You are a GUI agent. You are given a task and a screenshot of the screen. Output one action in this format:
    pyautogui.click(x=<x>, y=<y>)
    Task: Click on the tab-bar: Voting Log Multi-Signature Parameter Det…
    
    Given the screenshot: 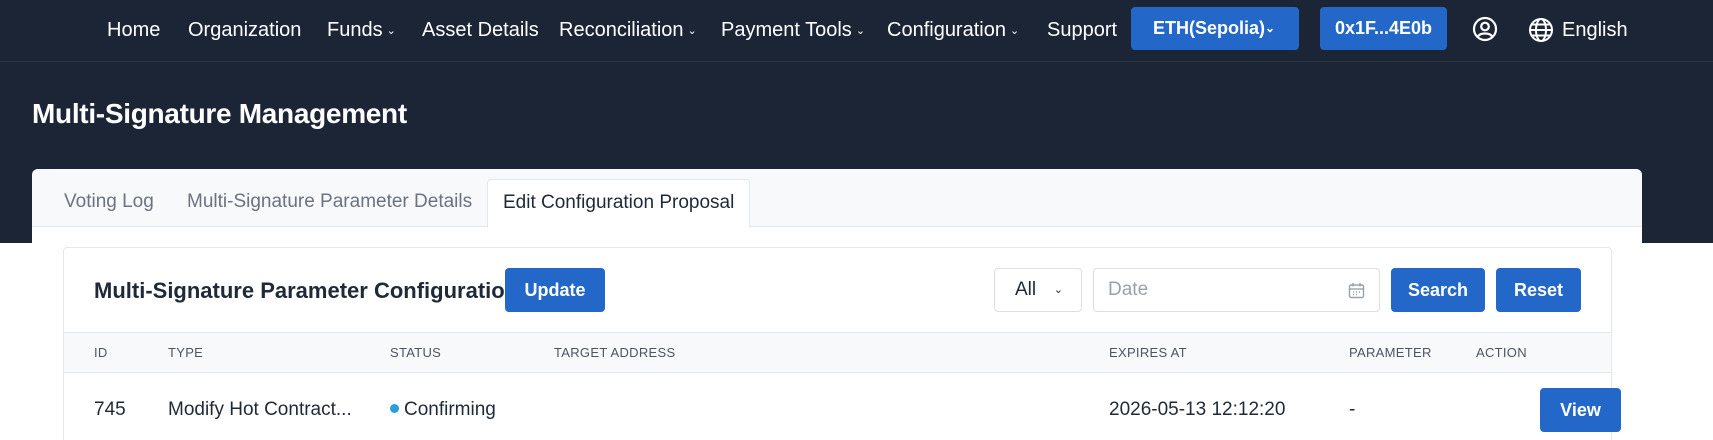 What is the action you would take?
    pyautogui.click(x=837, y=198)
    